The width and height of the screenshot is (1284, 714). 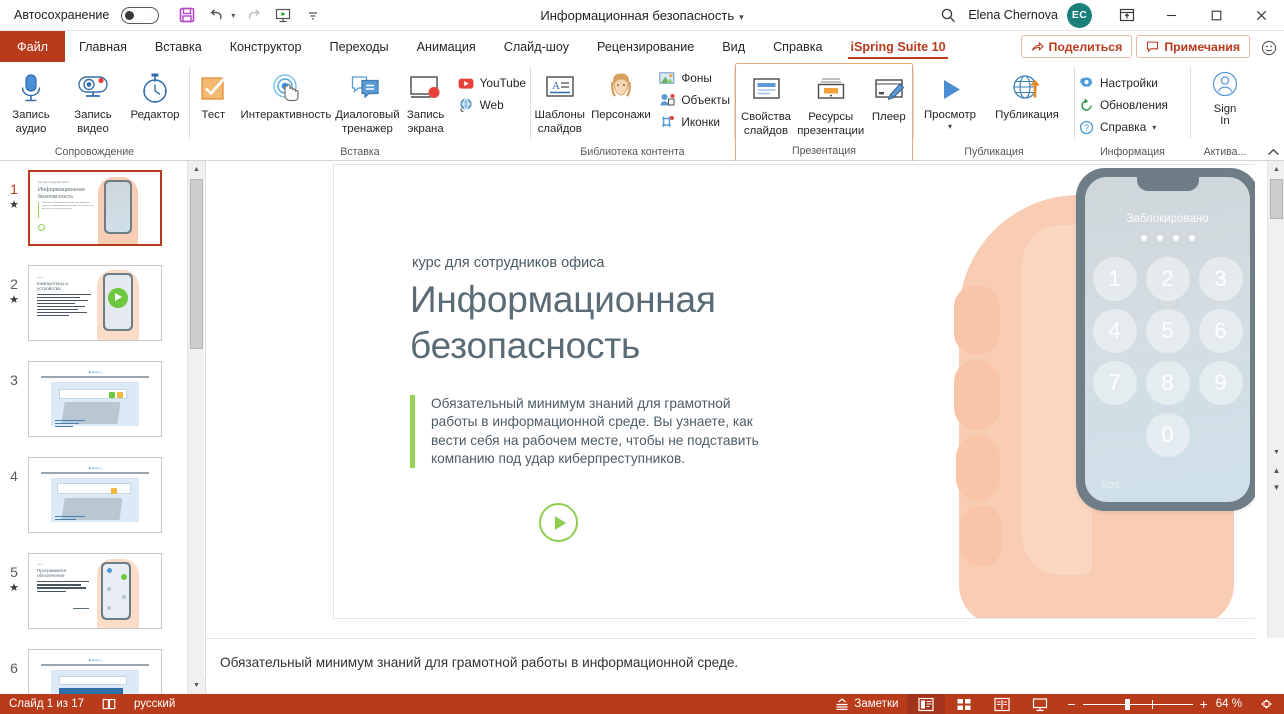 I want to click on preview-dropdown-icon: ▾, so click(x=950, y=126).